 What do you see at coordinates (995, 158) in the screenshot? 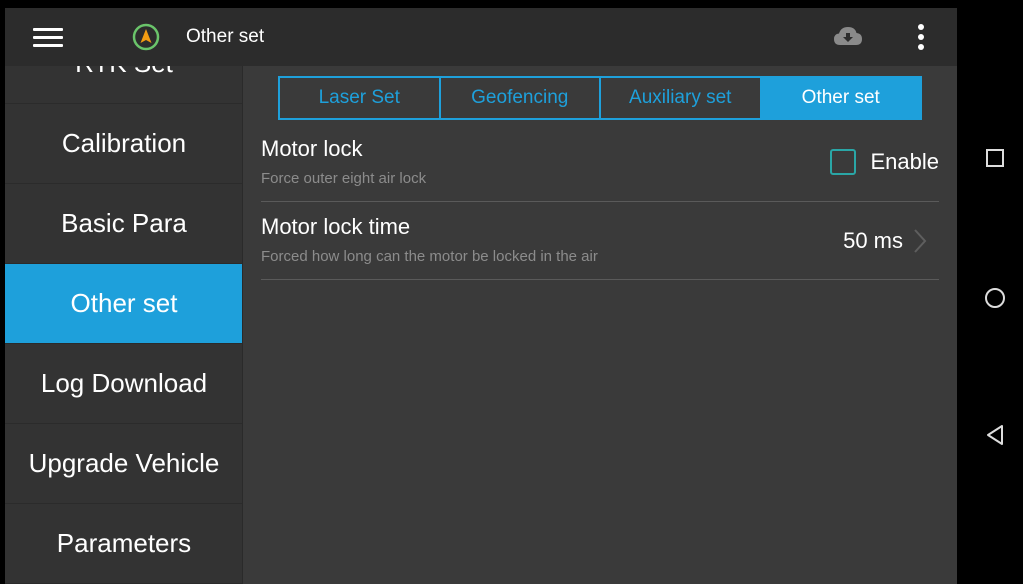
I see `recents-icon` at bounding box center [995, 158].